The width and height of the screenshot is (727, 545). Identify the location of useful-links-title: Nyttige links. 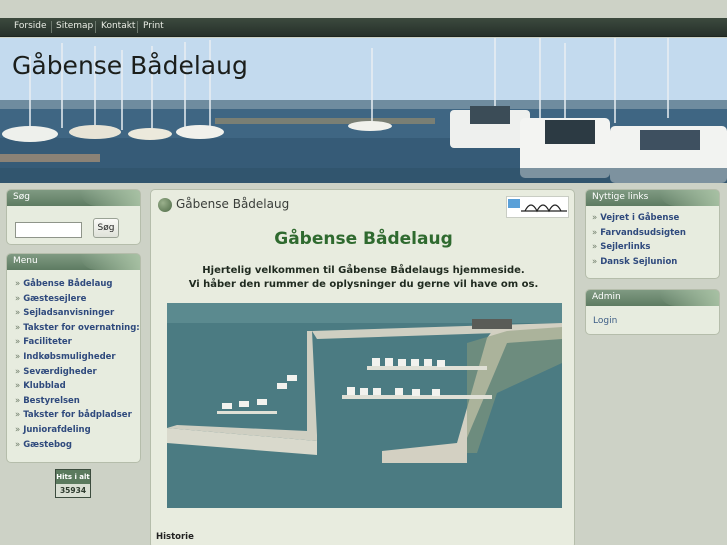
(652, 198).